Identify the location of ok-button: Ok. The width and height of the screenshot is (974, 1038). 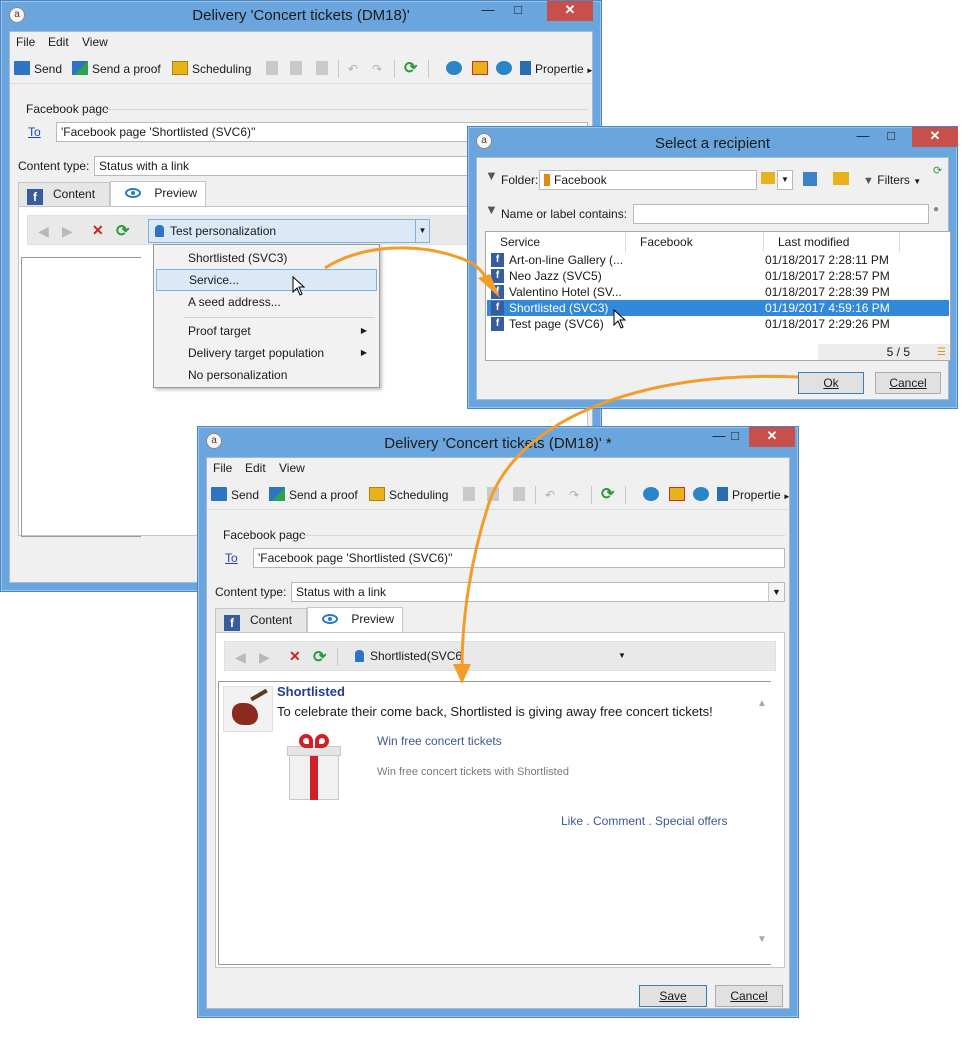
(831, 383).